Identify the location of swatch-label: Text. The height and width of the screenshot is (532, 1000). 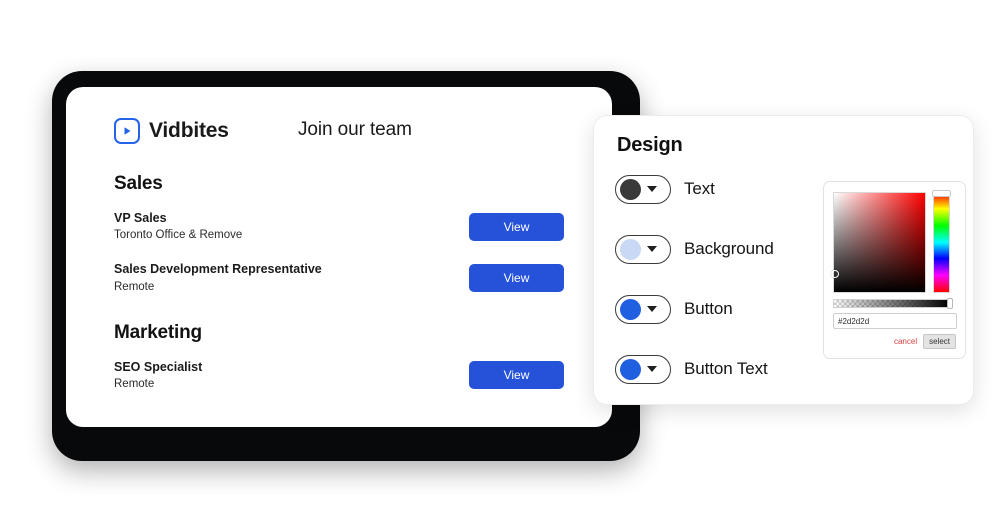
(699, 188).